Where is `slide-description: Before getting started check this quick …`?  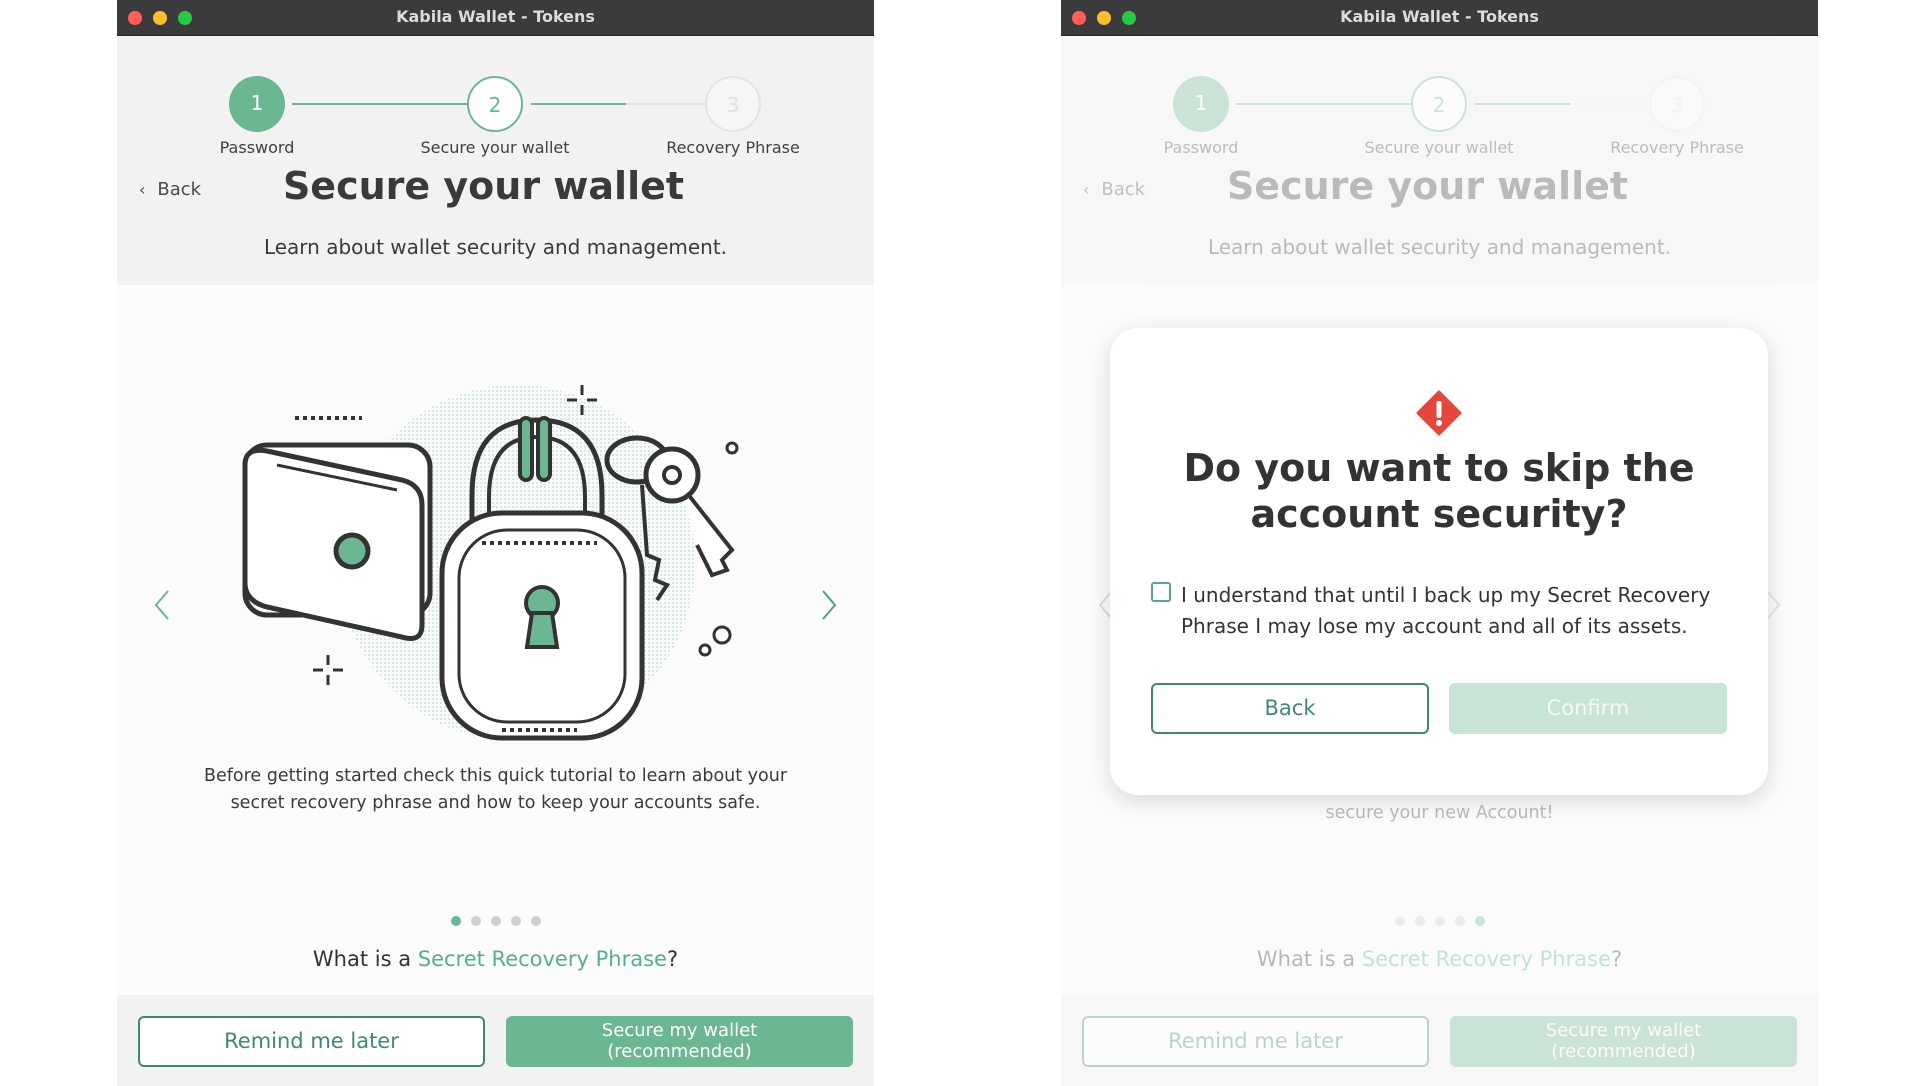 slide-description: Before getting started check this quick … is located at coordinates (495, 789).